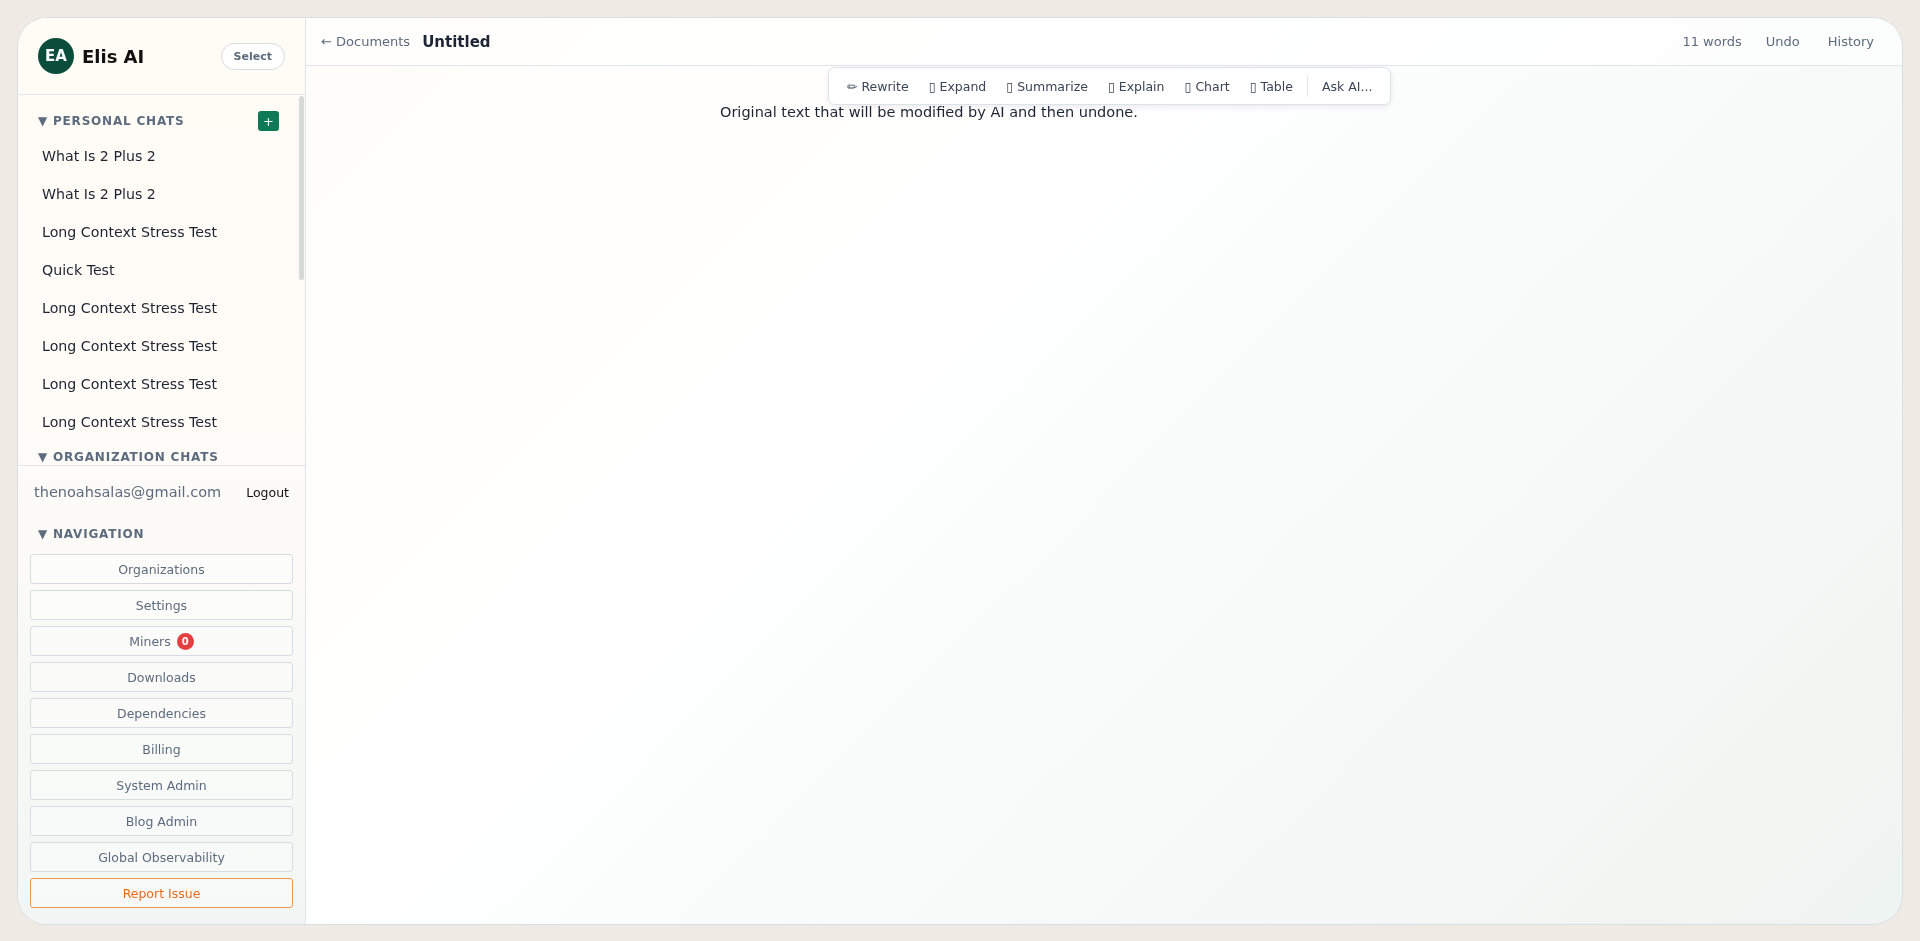  Describe the element at coordinates (185, 641) in the screenshot. I see `count-badge: 0` at that location.